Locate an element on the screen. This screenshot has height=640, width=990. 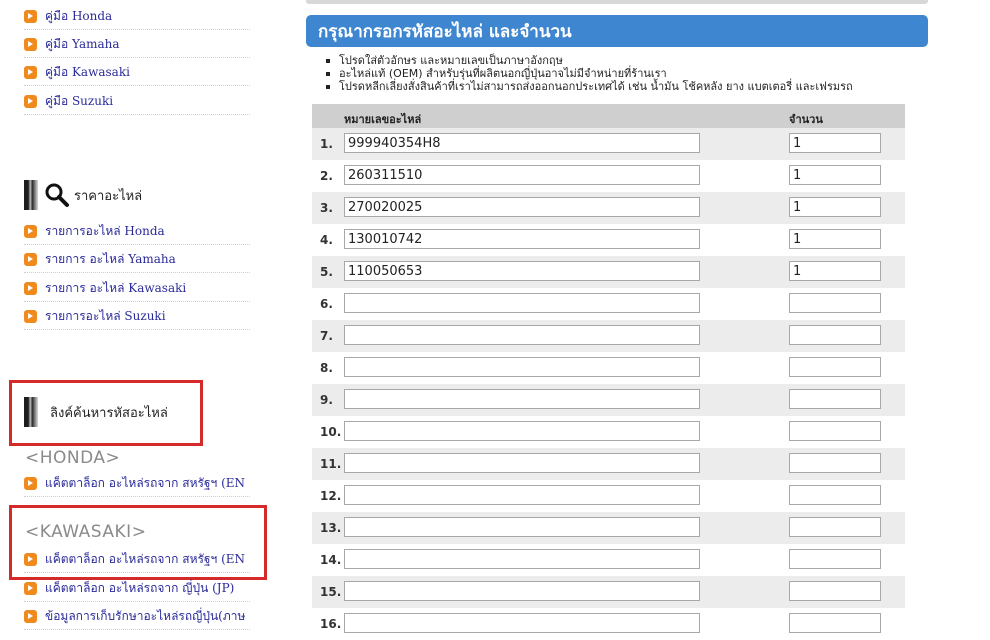
sidebar-link-kawasaki-jp-catalog: แค็ตตาล็อก อะไหล่รถจาก ญี่ปุ่น (JP) is located at coordinates (137, 588).